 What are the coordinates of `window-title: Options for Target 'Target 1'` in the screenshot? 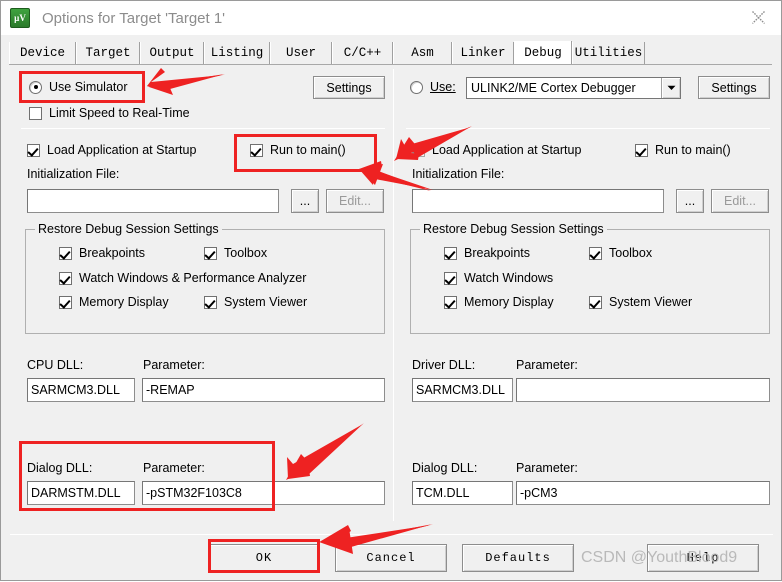 It's located at (134, 18).